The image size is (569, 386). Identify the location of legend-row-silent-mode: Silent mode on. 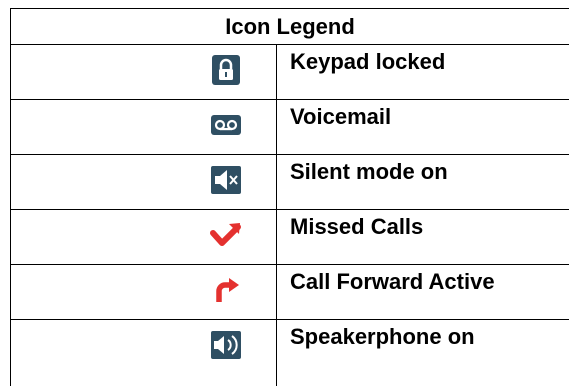
(290, 182).